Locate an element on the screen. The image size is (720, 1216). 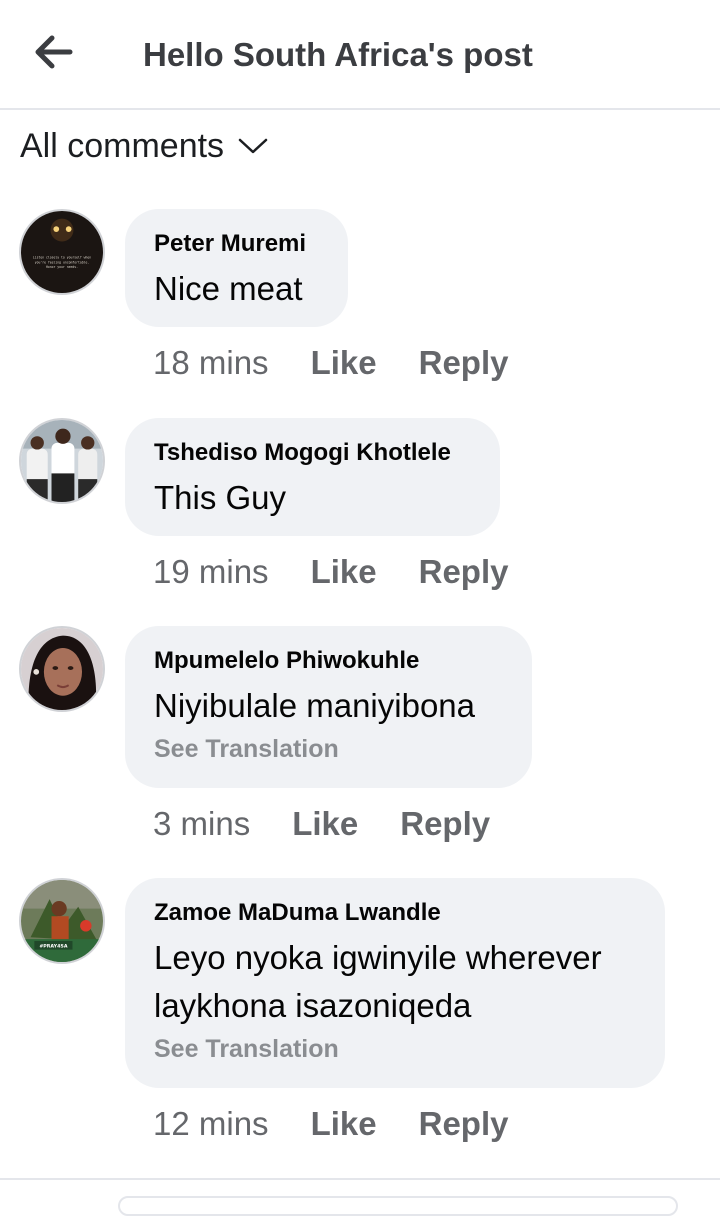
page-title: Hello South Africa's post is located at coordinates (338, 54).